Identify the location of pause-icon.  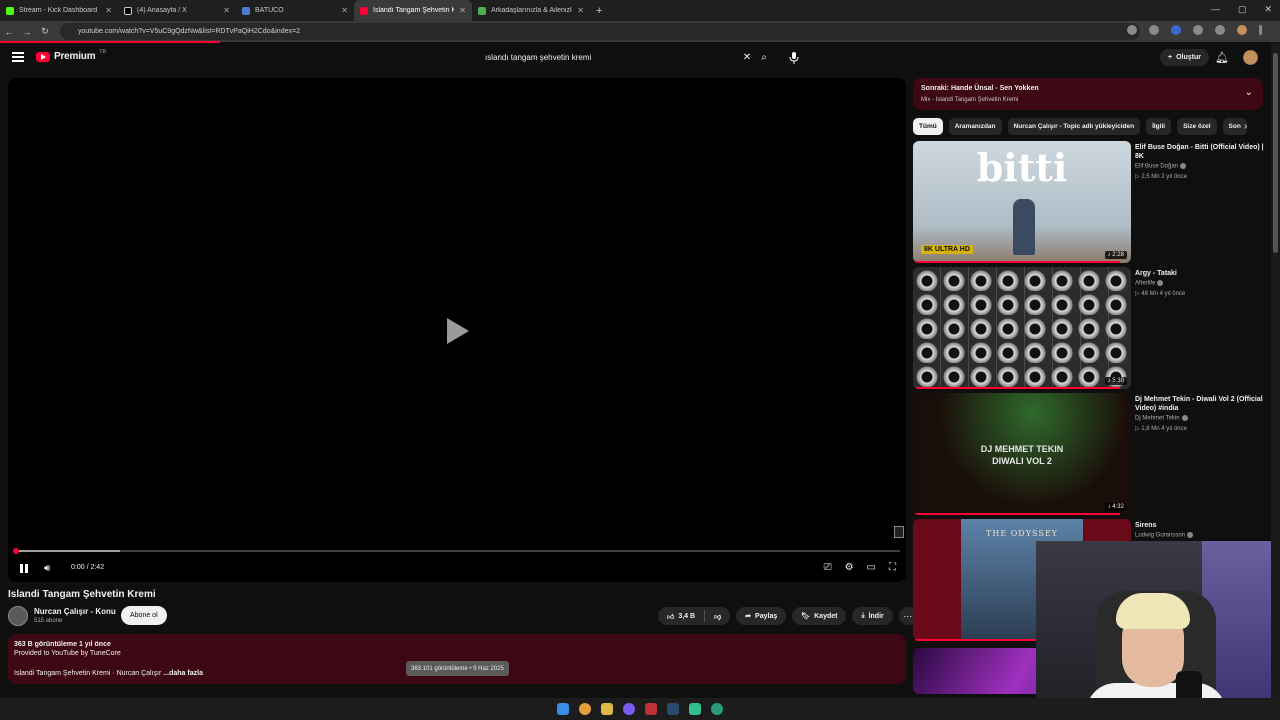
(24, 568).